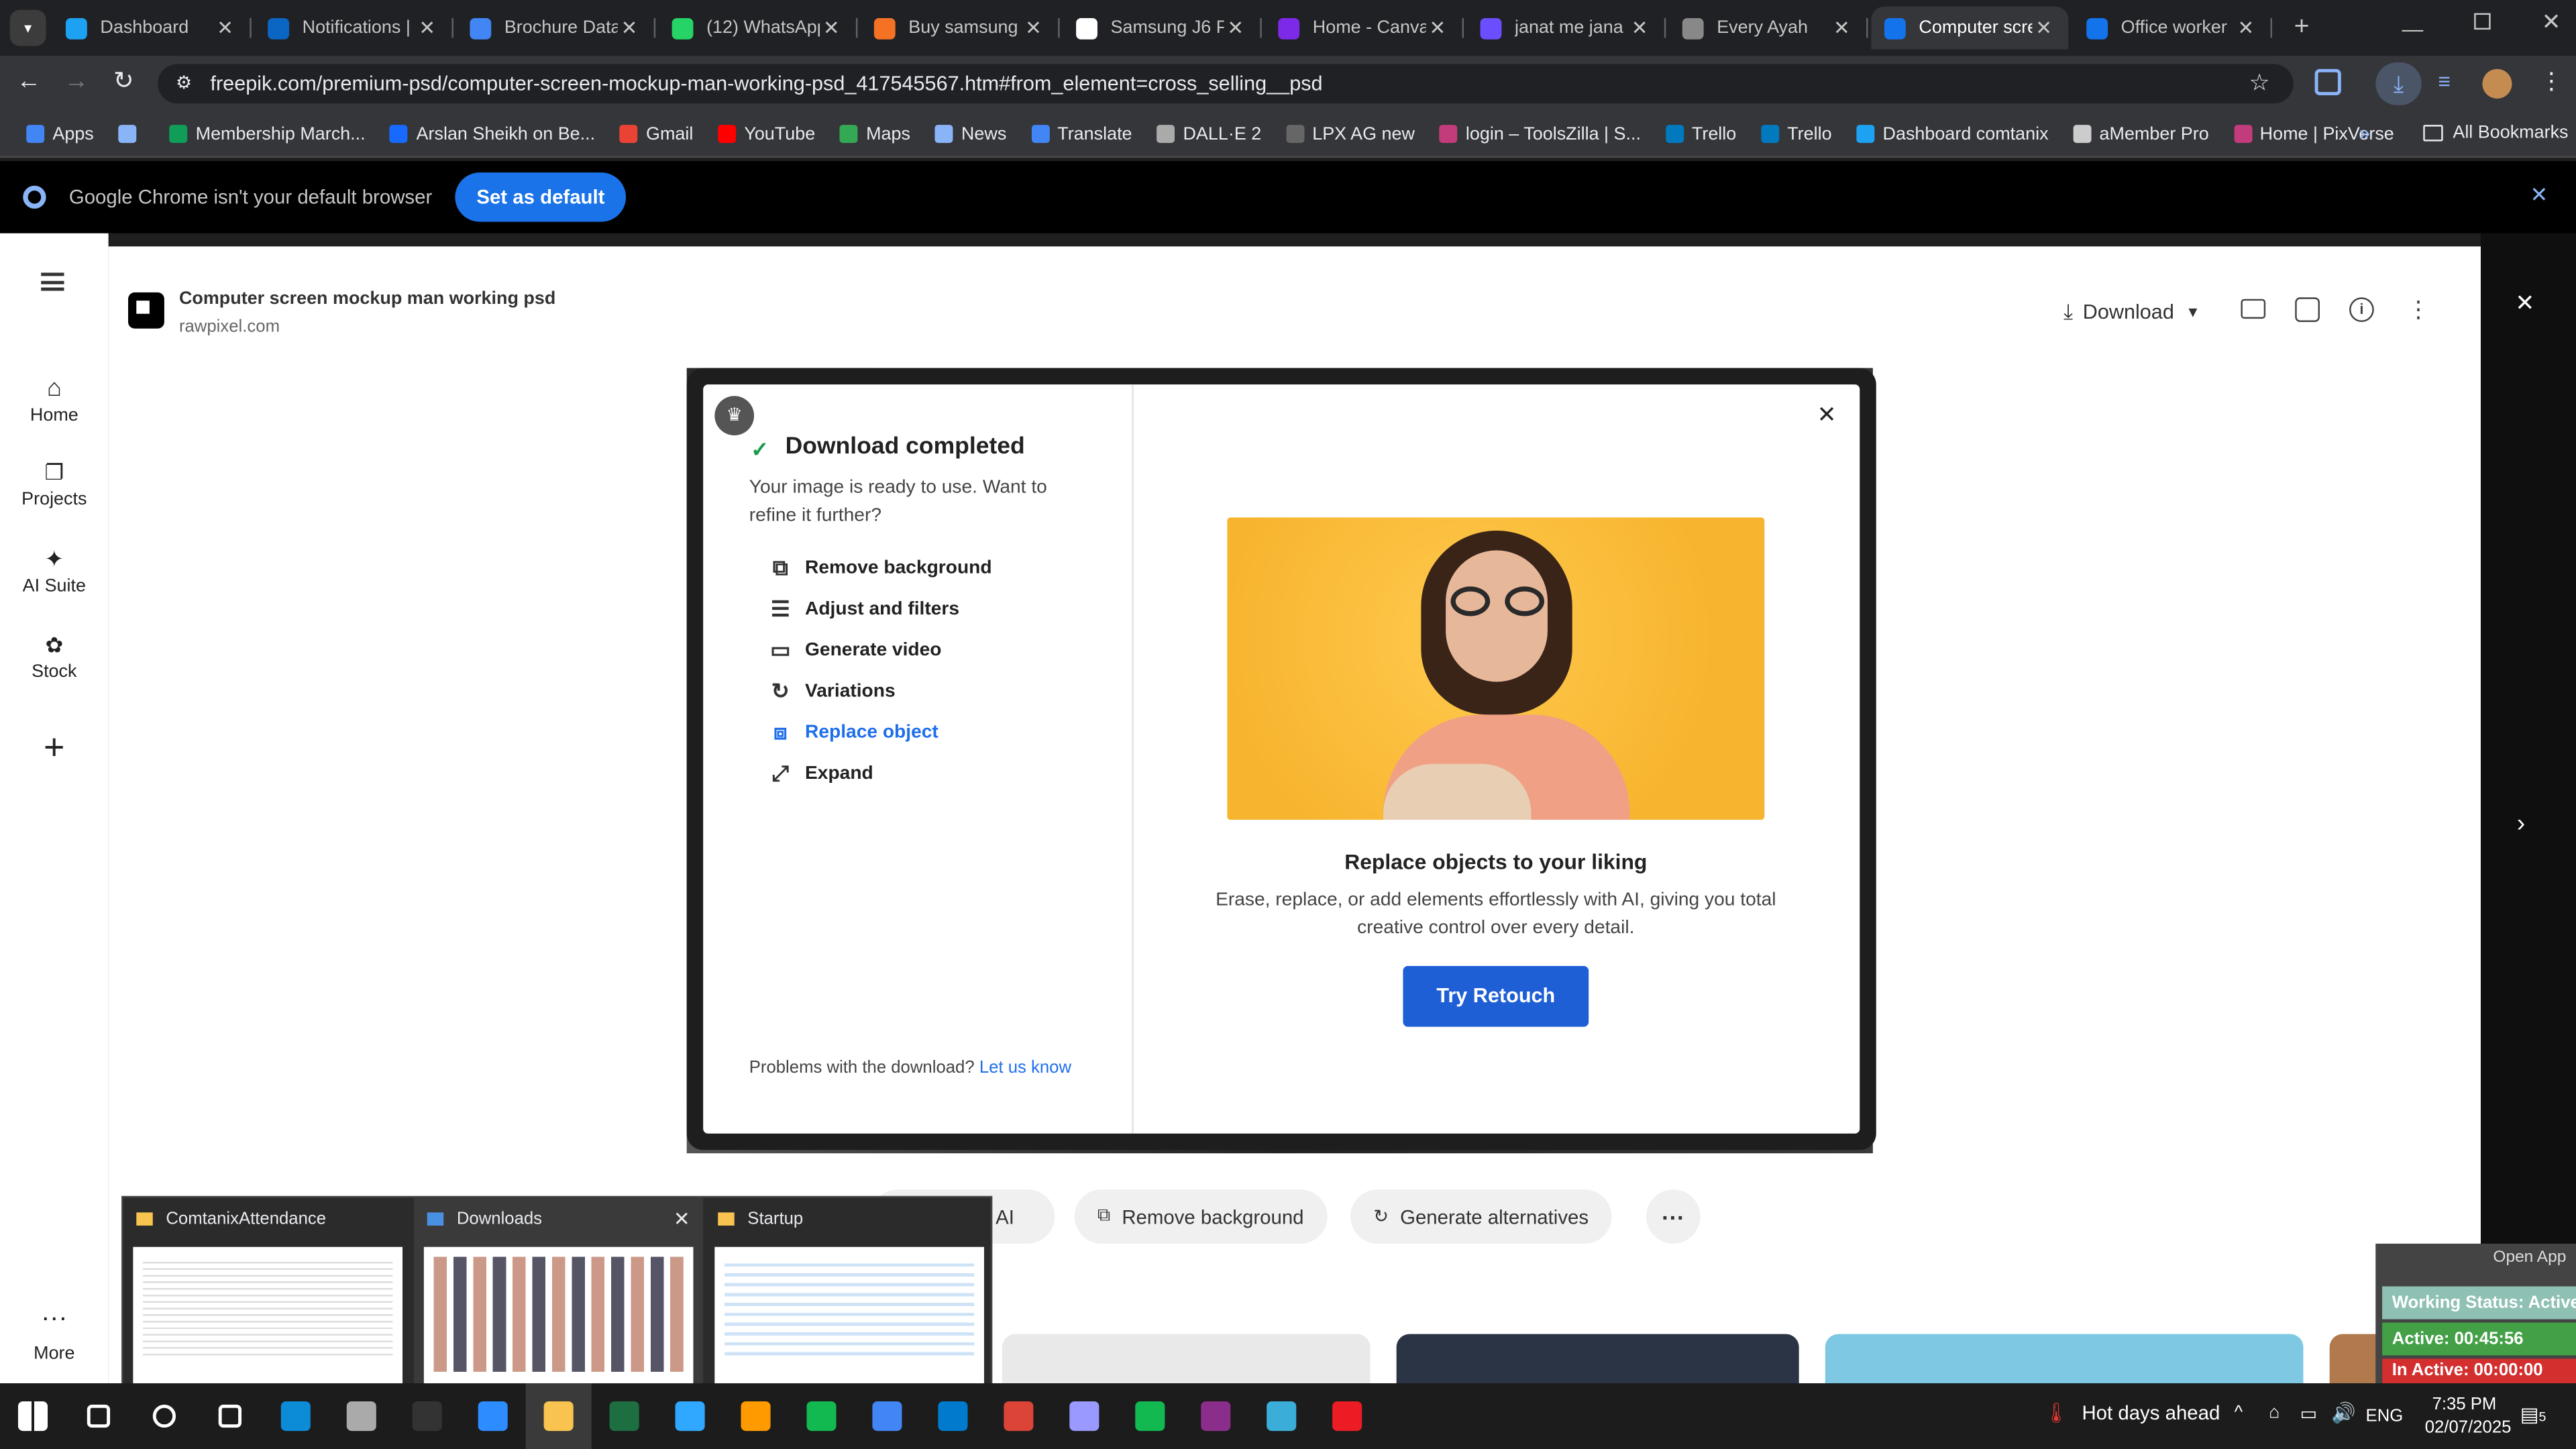 The width and height of the screenshot is (2576, 1449). Describe the element at coordinates (2327, 82) in the screenshot. I see `extension-icon` at that location.